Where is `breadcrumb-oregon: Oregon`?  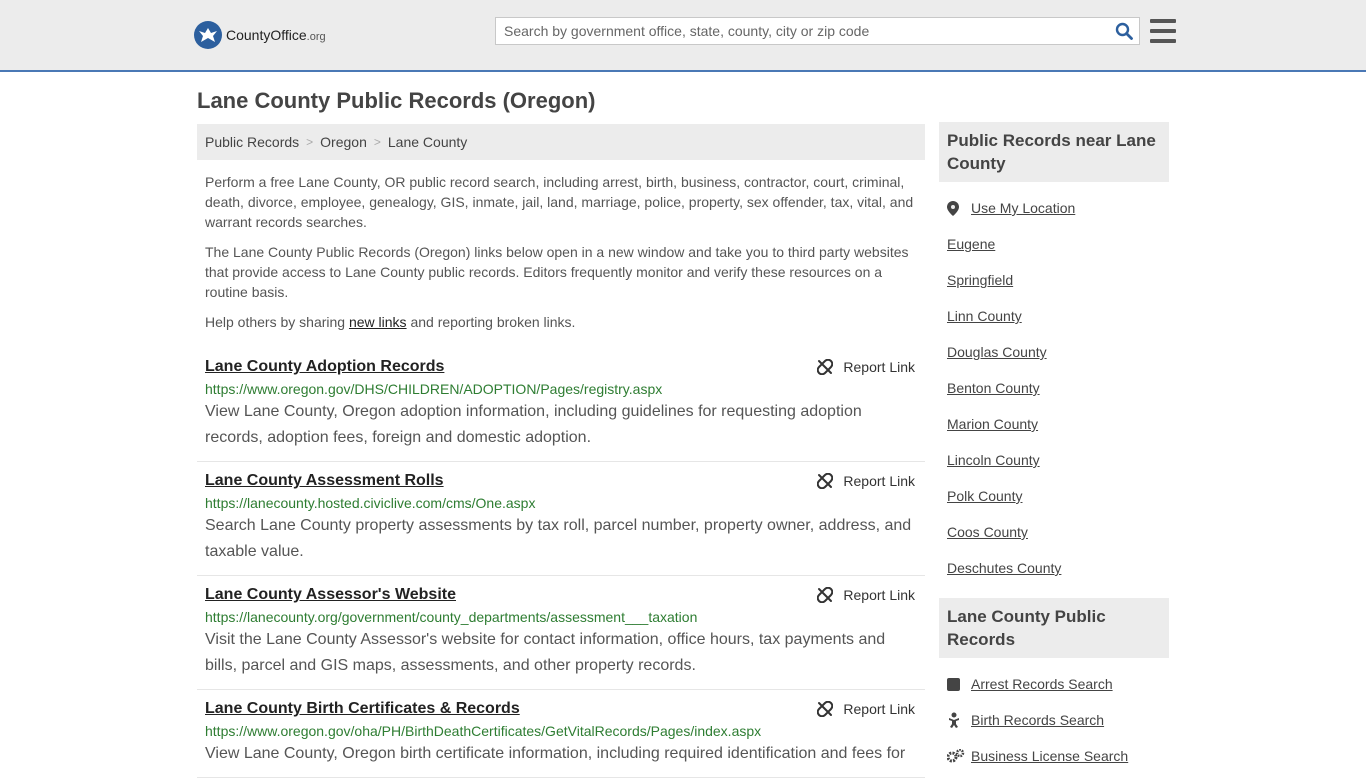 breadcrumb-oregon: Oregon is located at coordinates (343, 142).